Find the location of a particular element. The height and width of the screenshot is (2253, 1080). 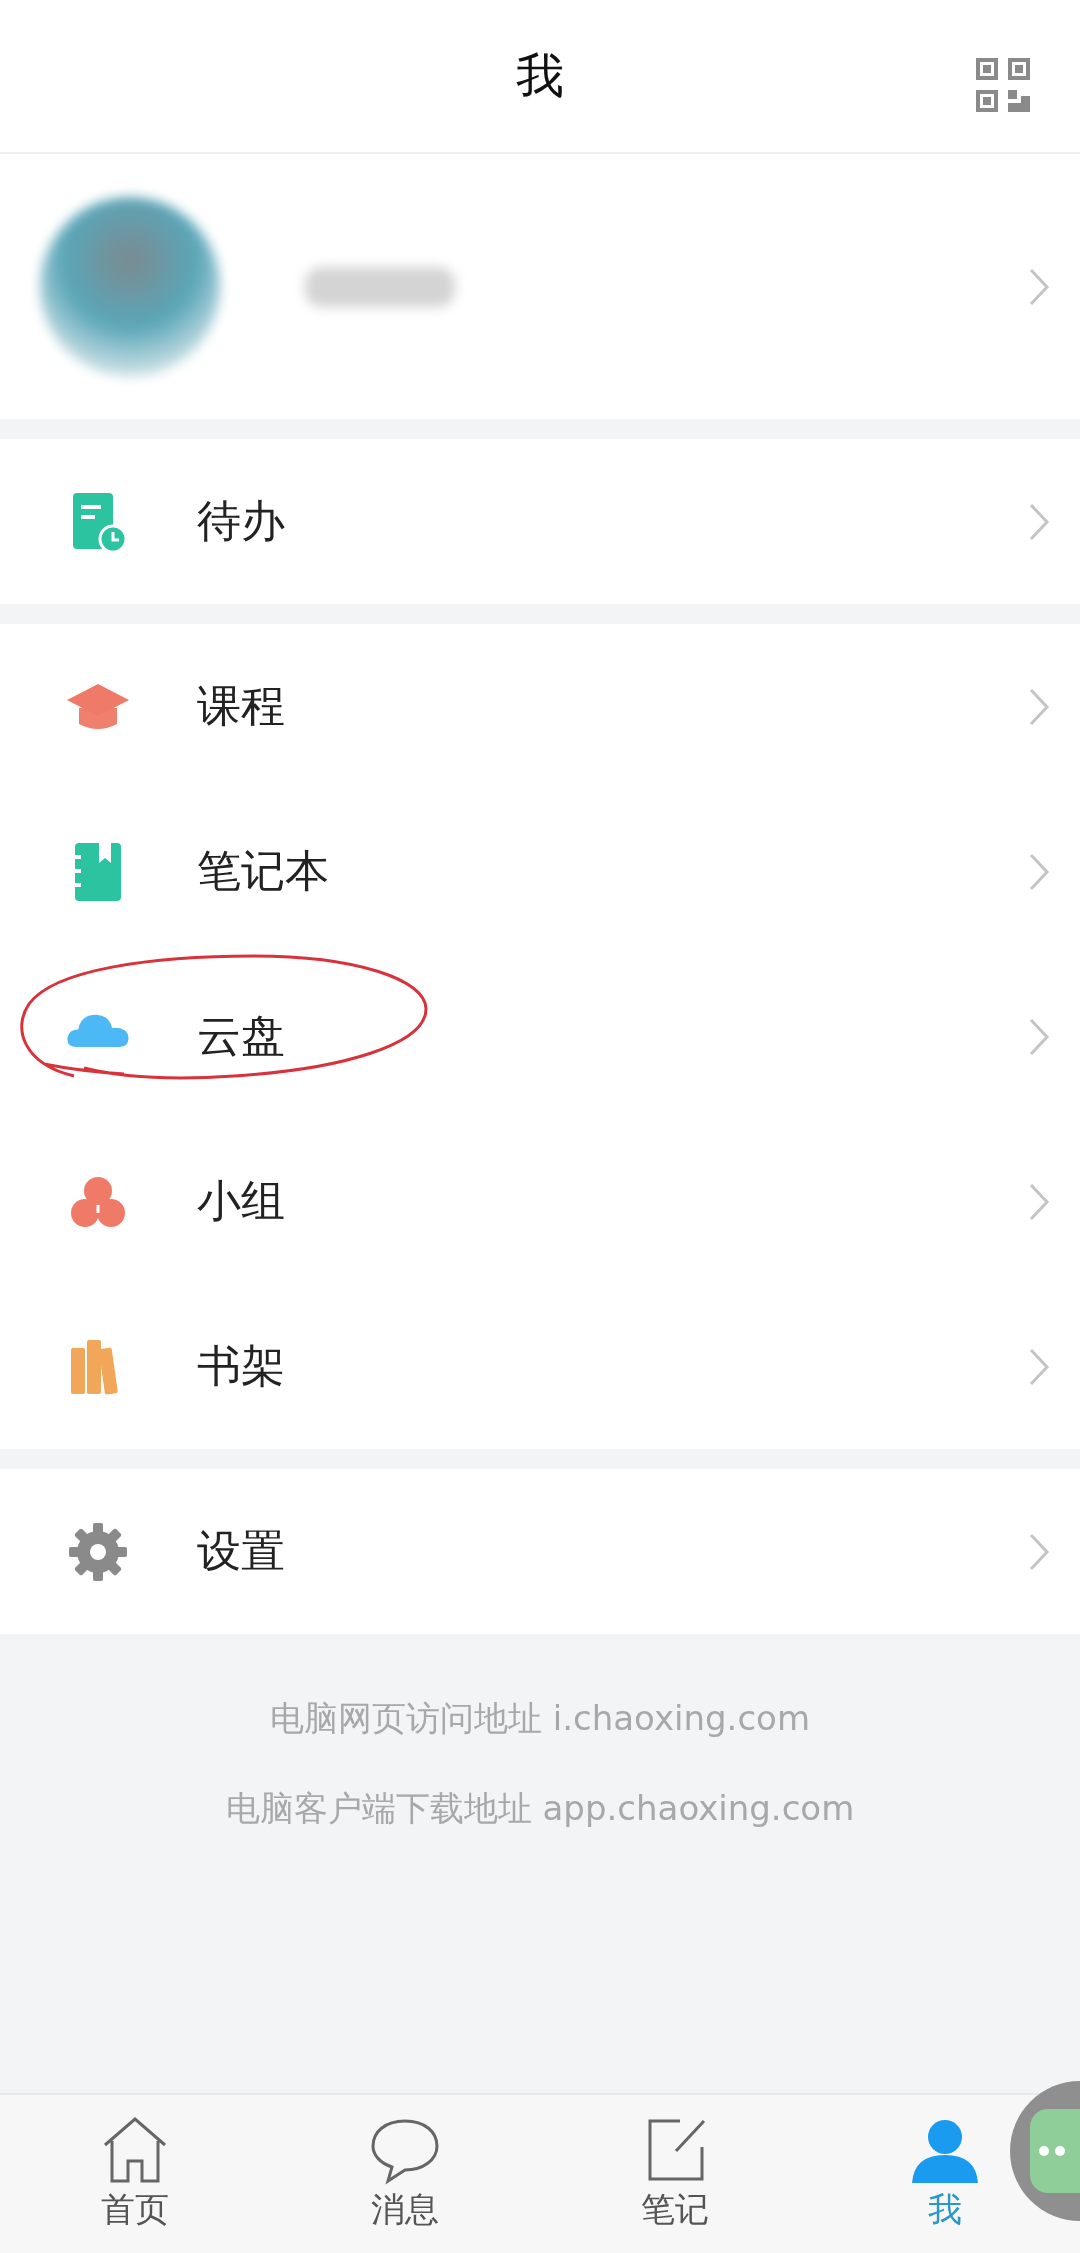

menu-item: 课程 is located at coordinates (540, 706).